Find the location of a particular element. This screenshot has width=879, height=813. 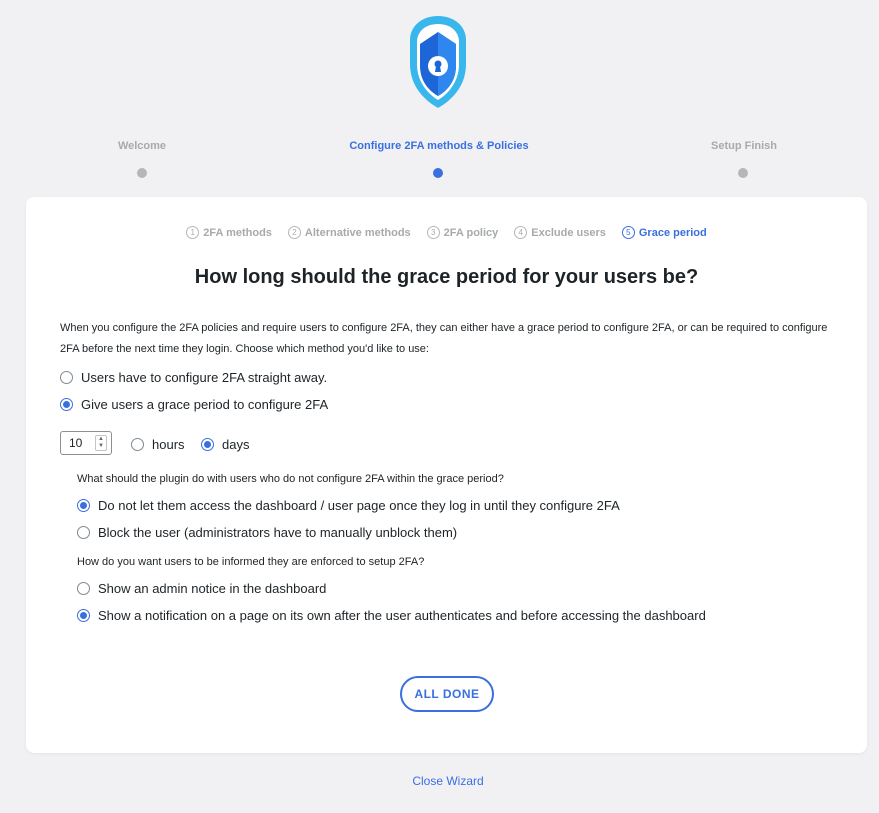

radio-days: days is located at coordinates (225, 444).